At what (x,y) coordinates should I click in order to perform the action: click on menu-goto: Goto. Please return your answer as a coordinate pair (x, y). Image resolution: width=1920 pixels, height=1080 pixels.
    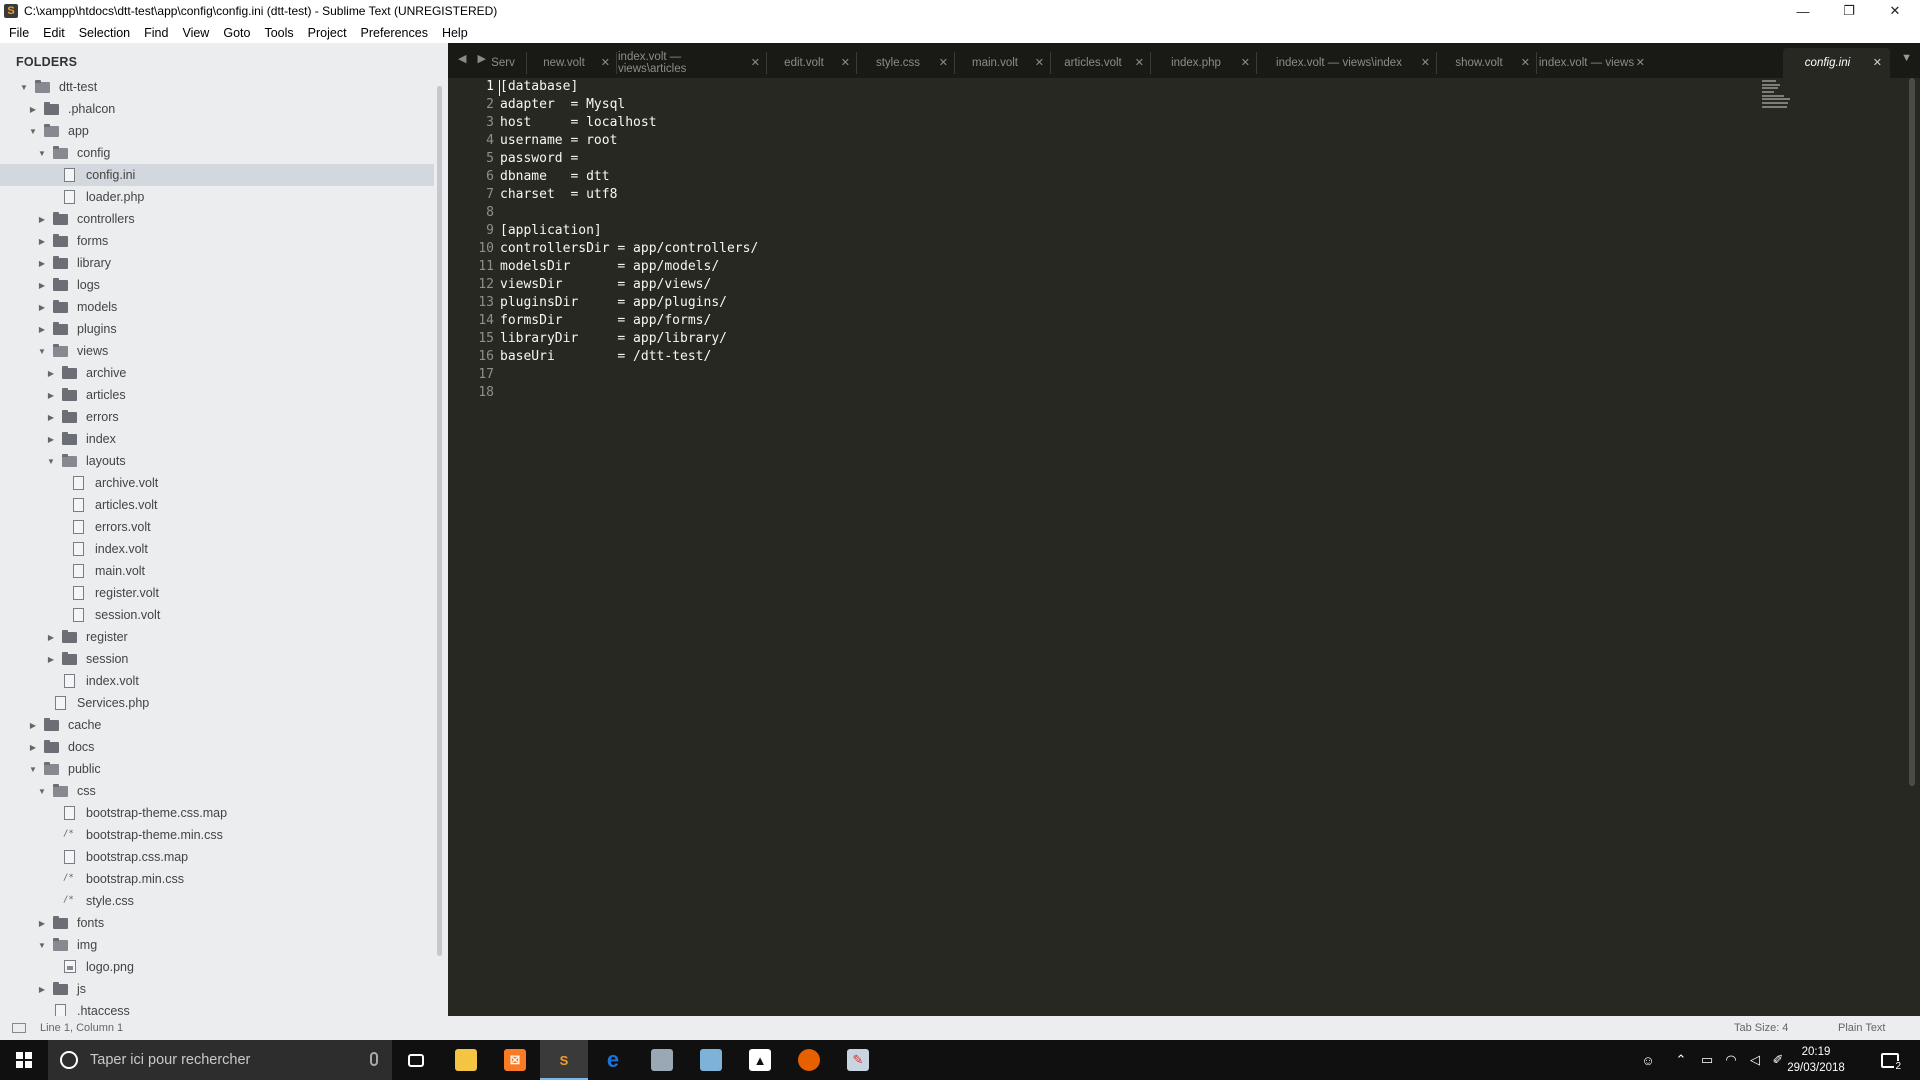
    Looking at the image, I should click on (236, 33).